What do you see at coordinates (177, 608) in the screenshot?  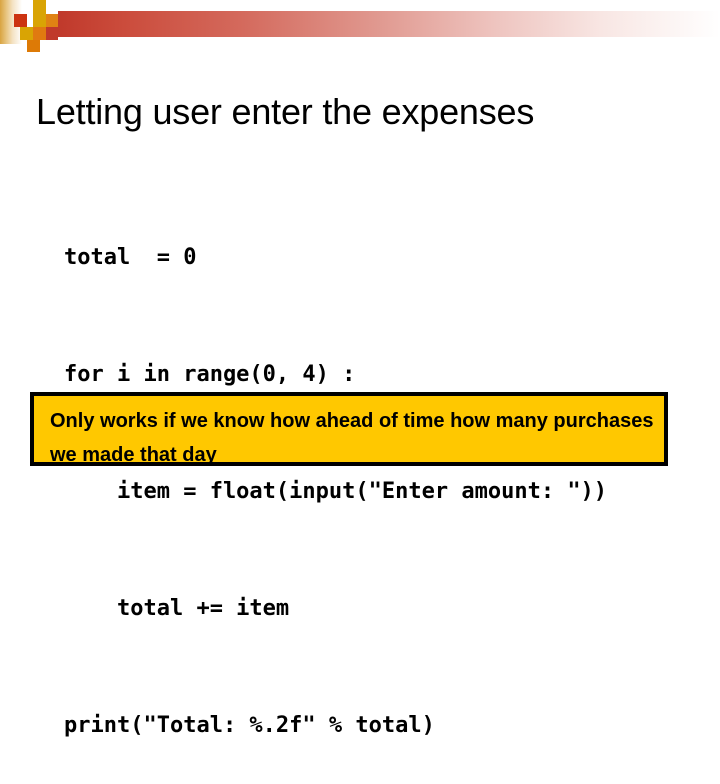 I see `code-line: total += item` at bounding box center [177, 608].